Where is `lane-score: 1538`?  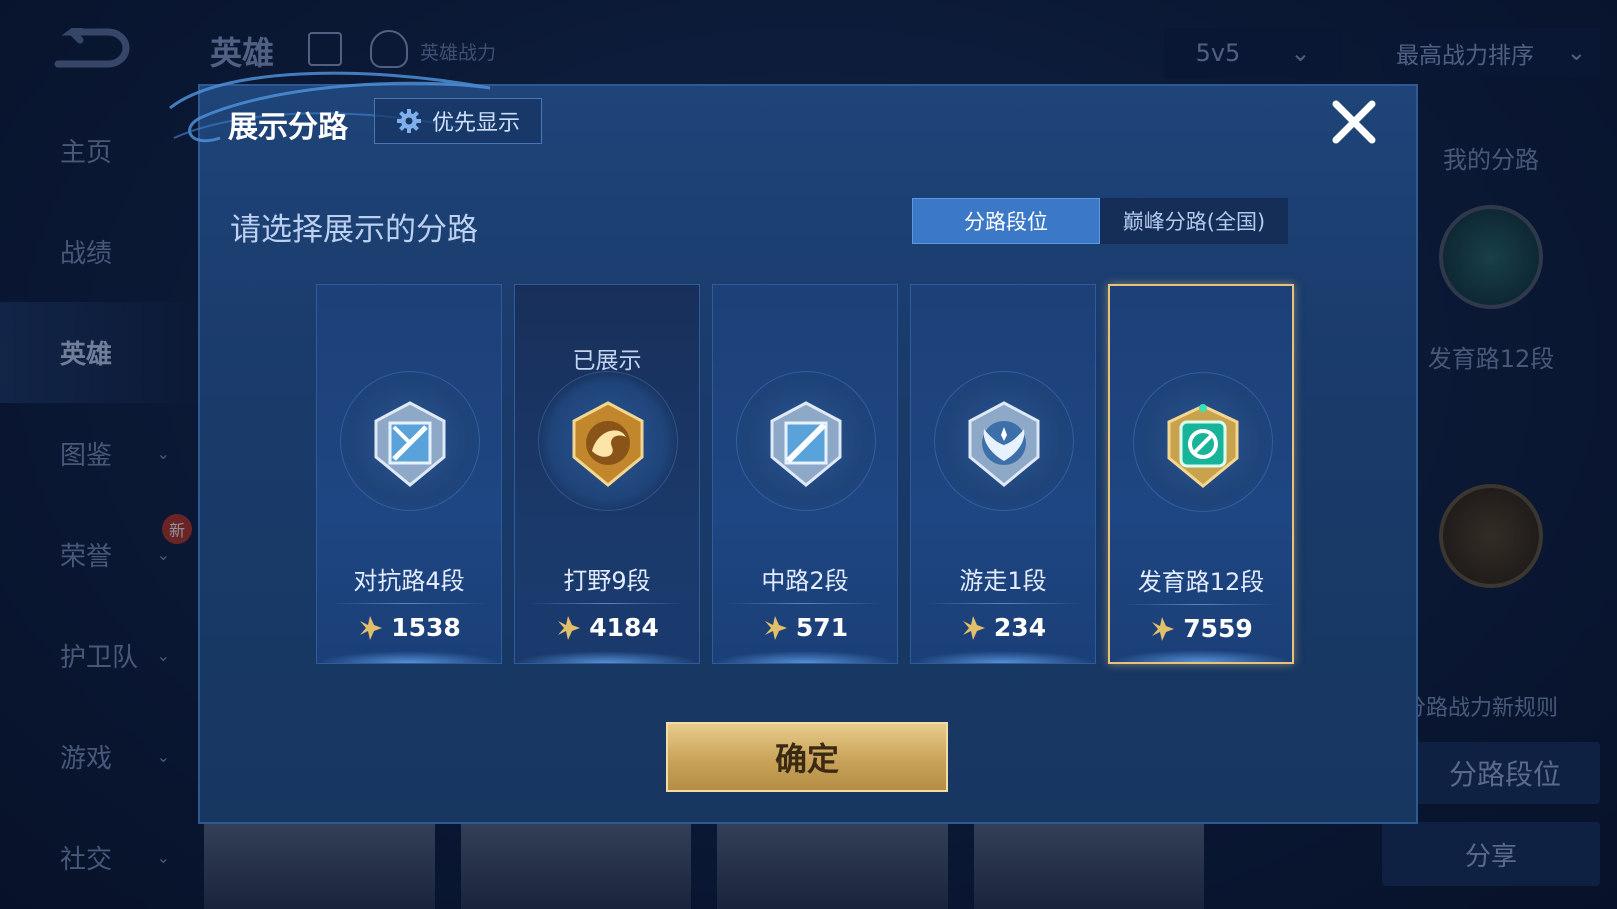 lane-score: 1538 is located at coordinates (409, 627).